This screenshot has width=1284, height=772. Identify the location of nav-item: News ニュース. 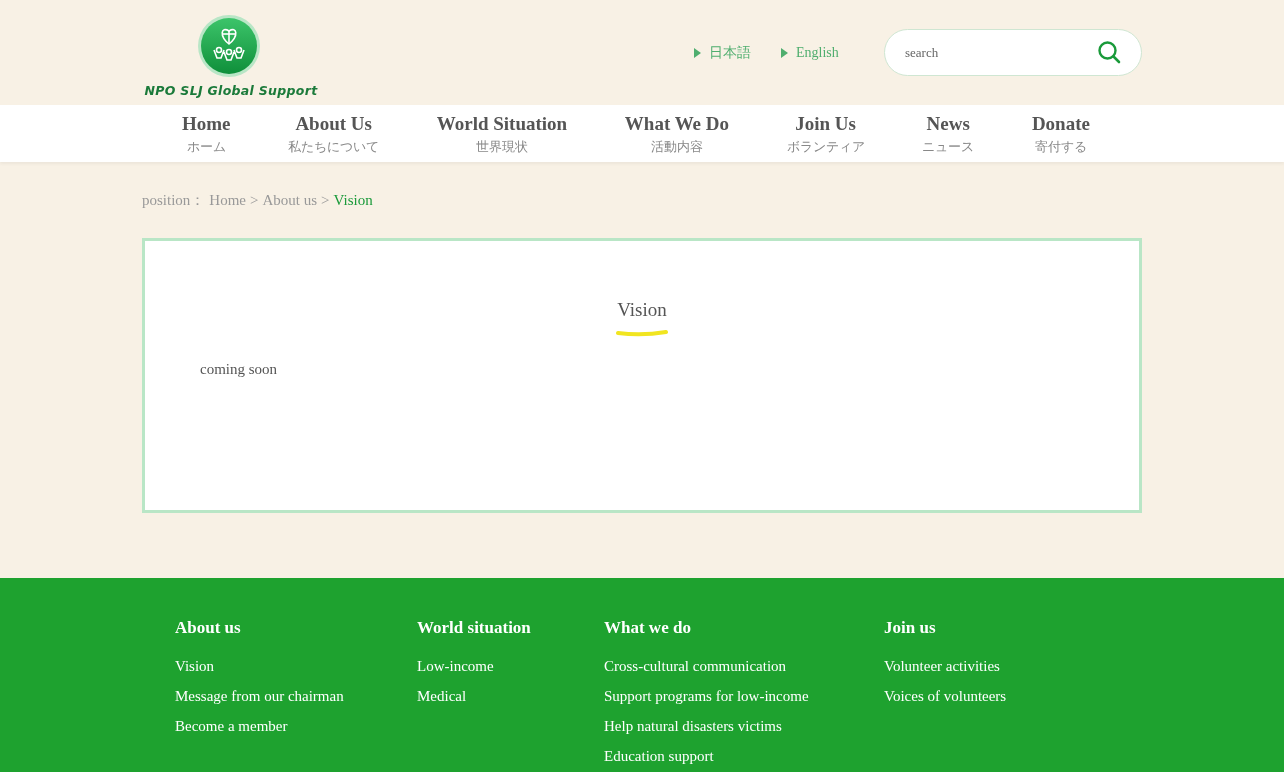
(948, 130).